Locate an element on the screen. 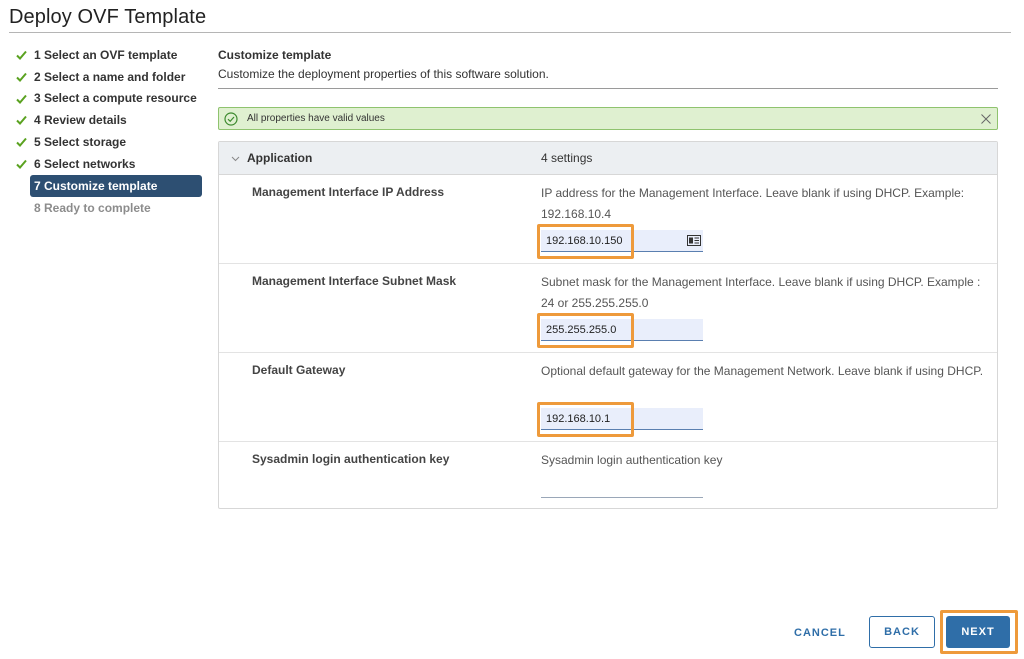 Image resolution: width=1024 pixels, height=659 pixels. step-select-name-folder: 2 Select a name and folder is located at coordinates (109, 77).